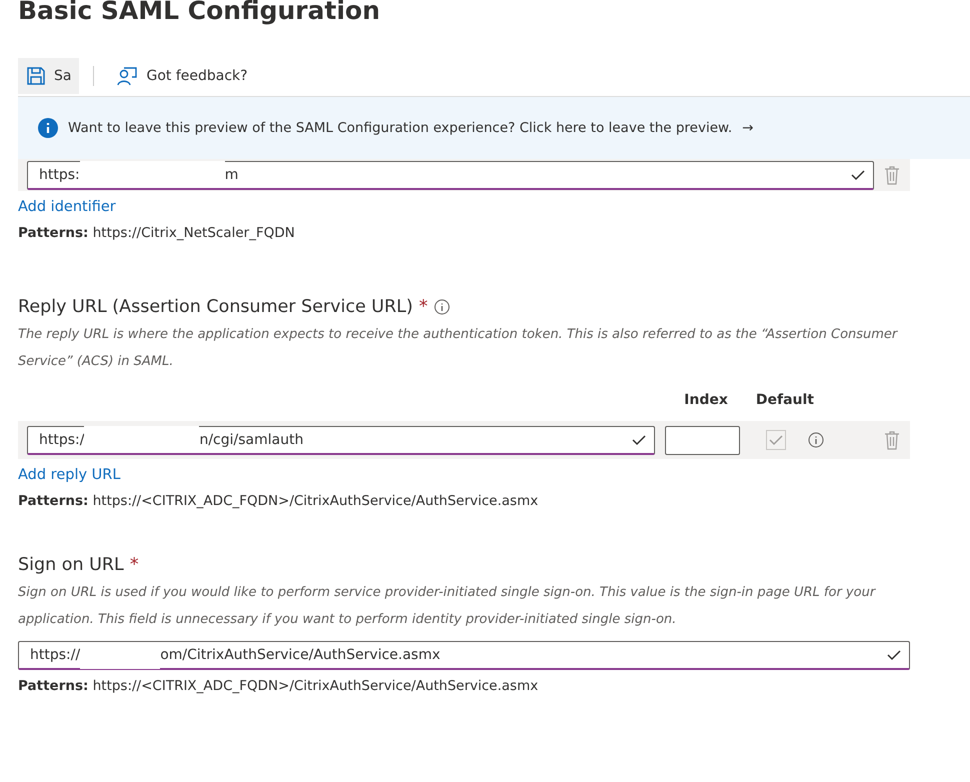 This screenshot has width=970, height=782. Describe the element at coordinates (127, 76) in the screenshot. I see `feedback-person-icon` at that location.